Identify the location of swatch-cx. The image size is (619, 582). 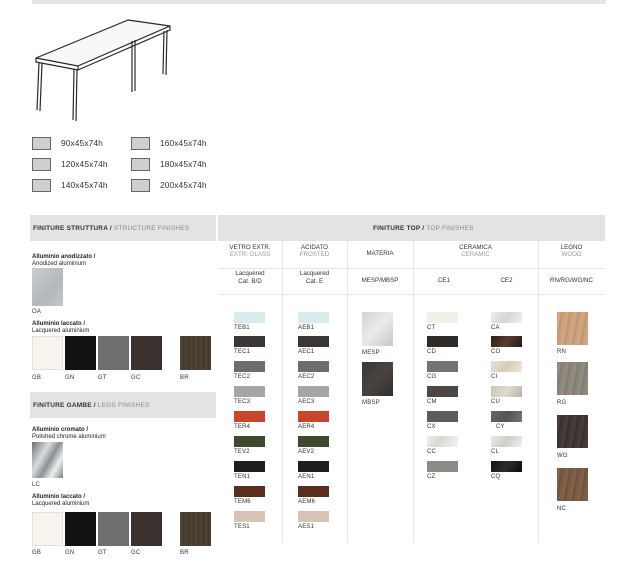
(442, 416).